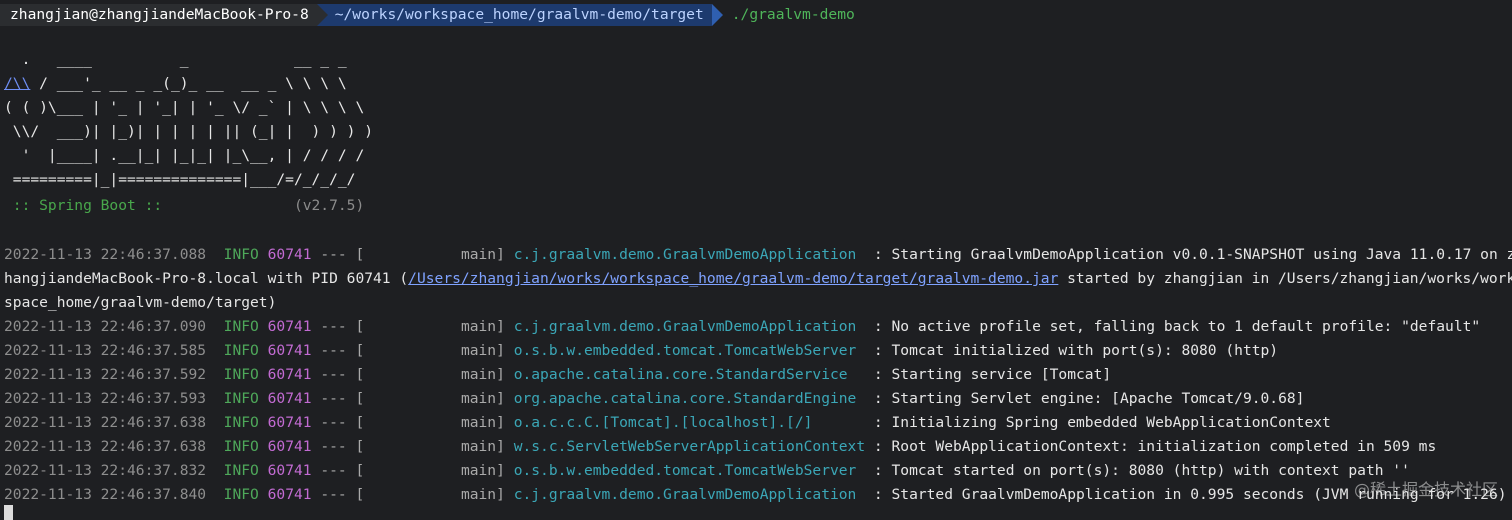 The width and height of the screenshot is (1512, 520). What do you see at coordinates (793, 14) in the screenshot?
I see `prompt-command: ./graalvm-demo` at bounding box center [793, 14].